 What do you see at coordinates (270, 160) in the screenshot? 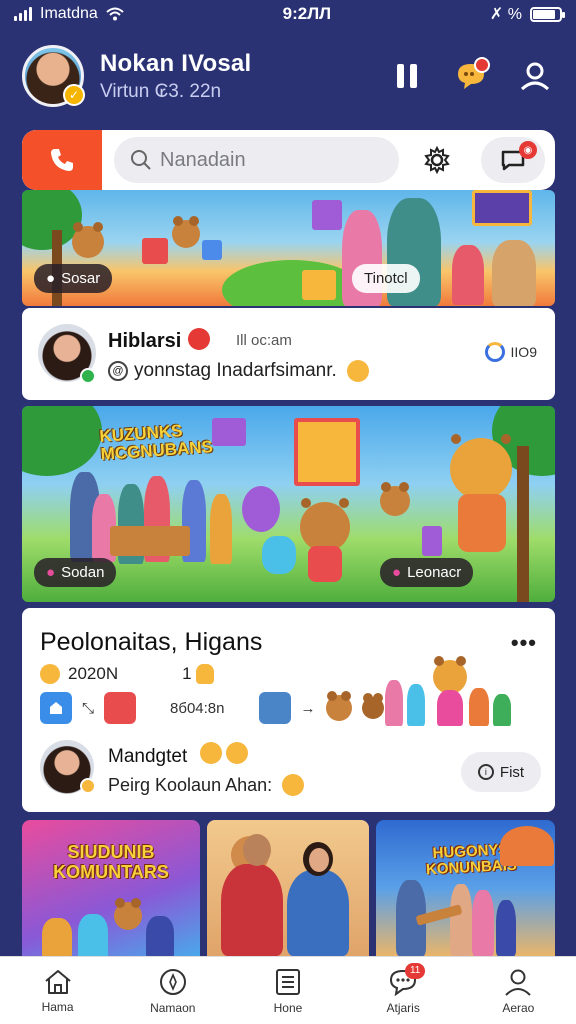
I see `search-input` at bounding box center [270, 160].